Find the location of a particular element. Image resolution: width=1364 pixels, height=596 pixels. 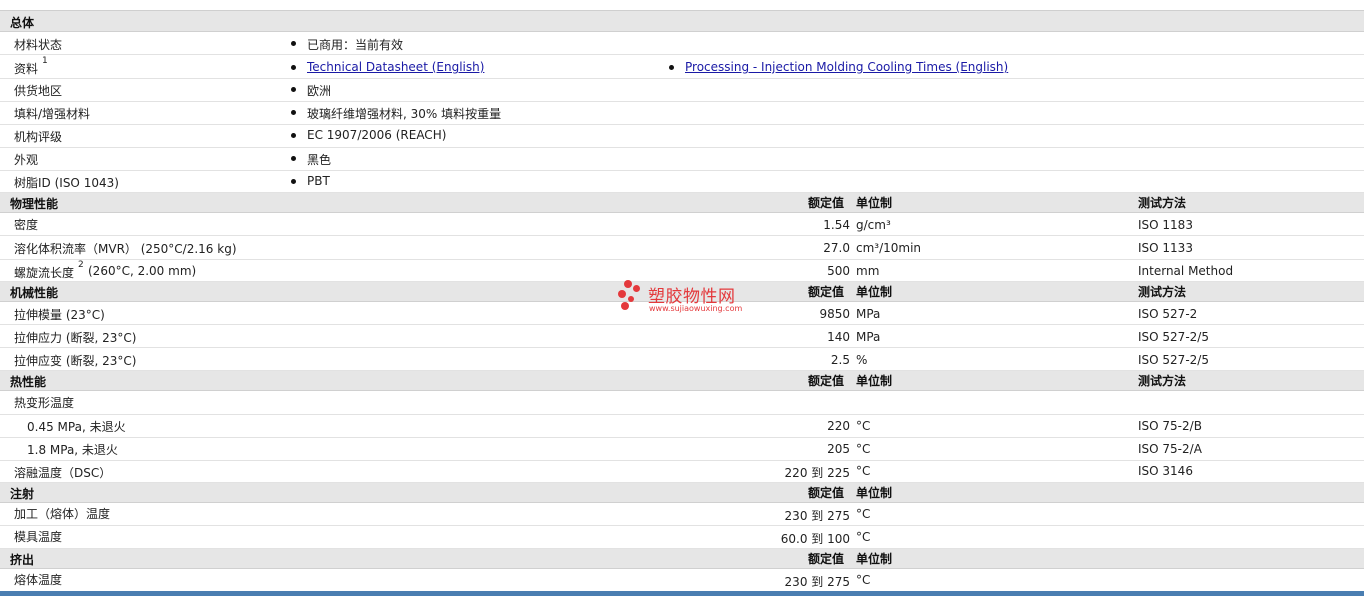

row-label: 0.45 MPa, 未退火 is located at coordinates (76, 427).